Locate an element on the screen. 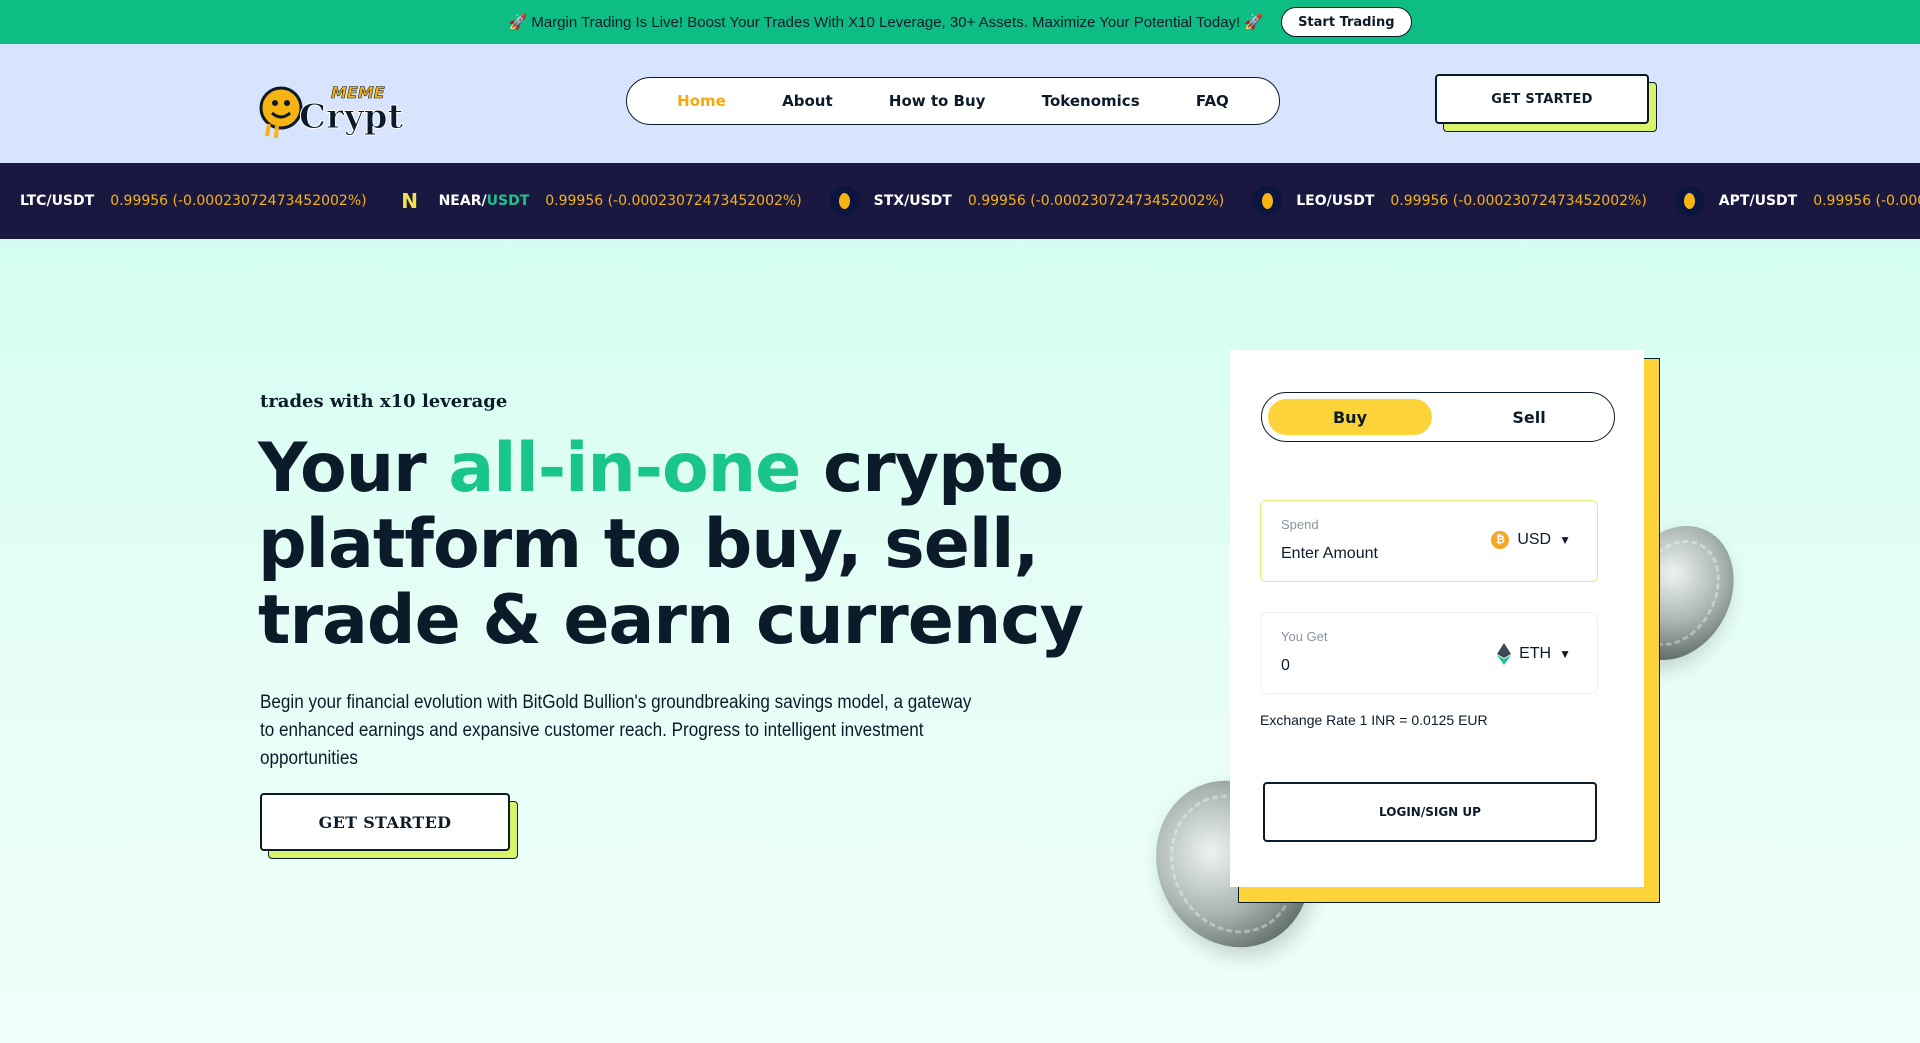  logo: MEME Crypt is located at coordinates (344, 108).